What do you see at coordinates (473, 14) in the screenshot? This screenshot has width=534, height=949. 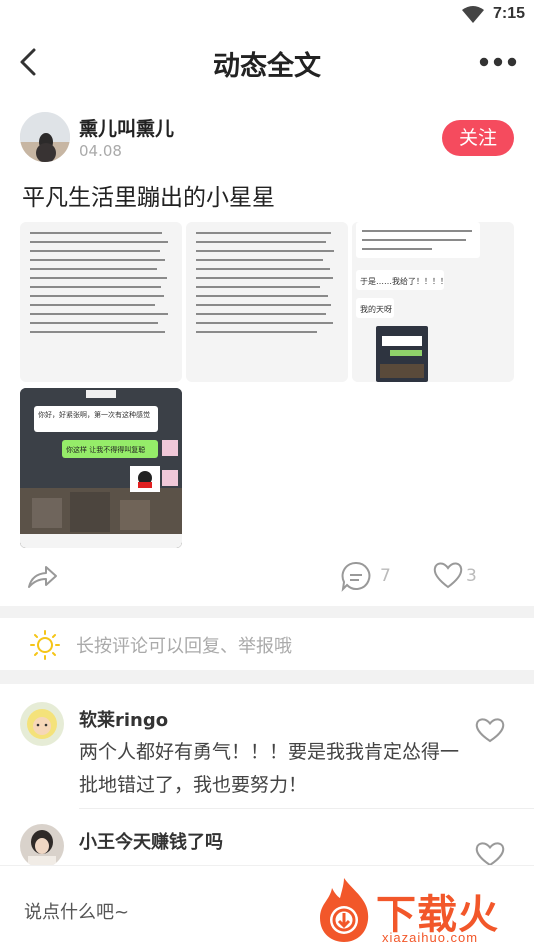 I see `wifi-icon` at bounding box center [473, 14].